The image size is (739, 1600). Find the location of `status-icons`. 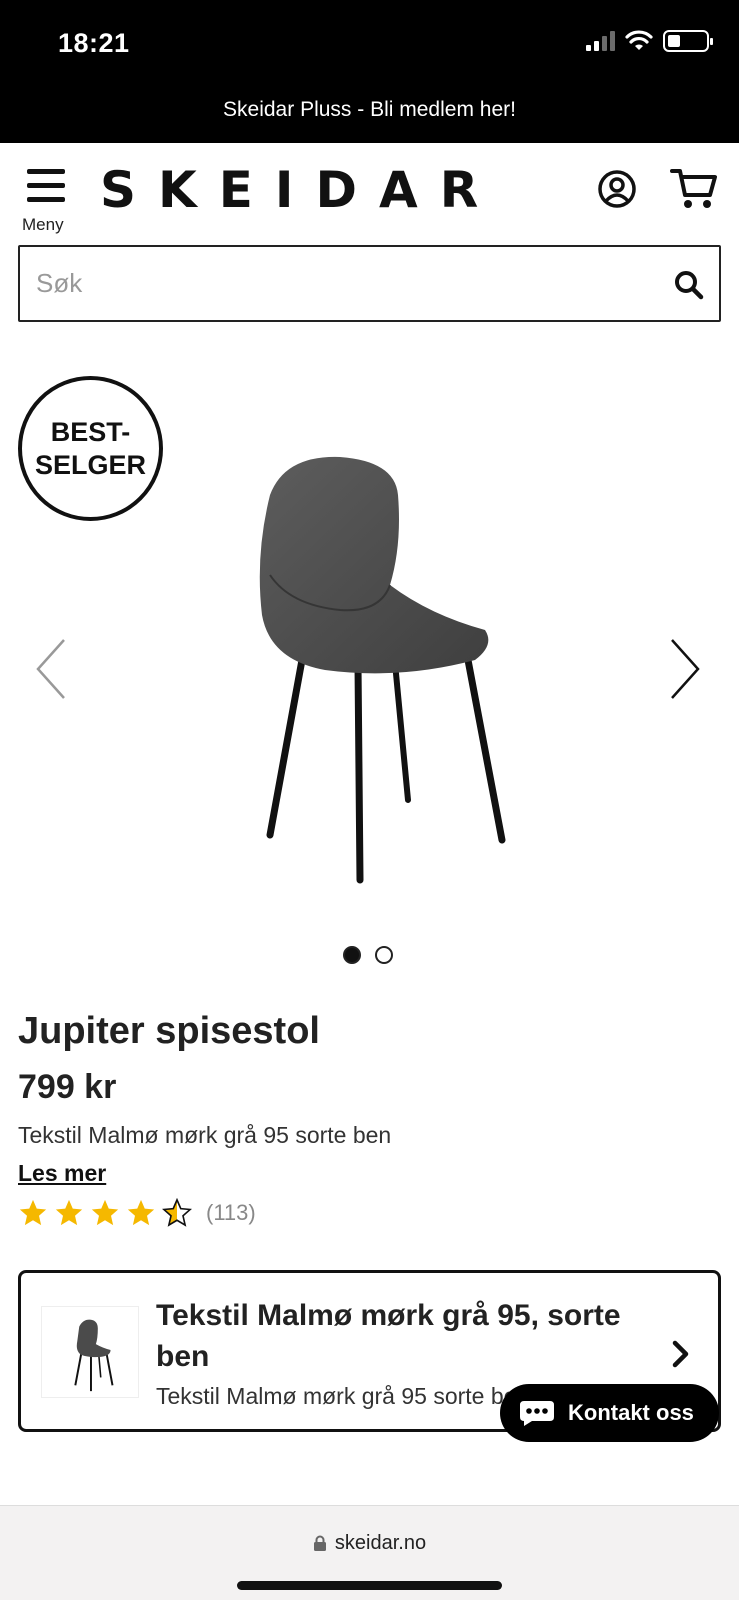

status-icons is located at coordinates (649, 41).